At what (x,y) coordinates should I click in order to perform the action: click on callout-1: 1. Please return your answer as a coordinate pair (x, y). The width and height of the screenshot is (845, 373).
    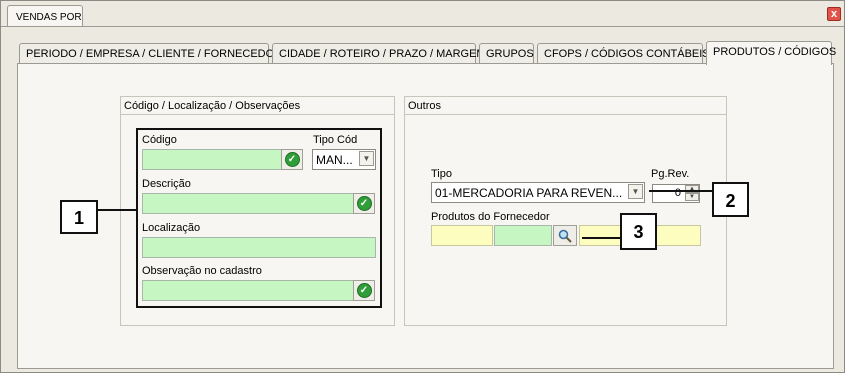
    Looking at the image, I should click on (79, 217).